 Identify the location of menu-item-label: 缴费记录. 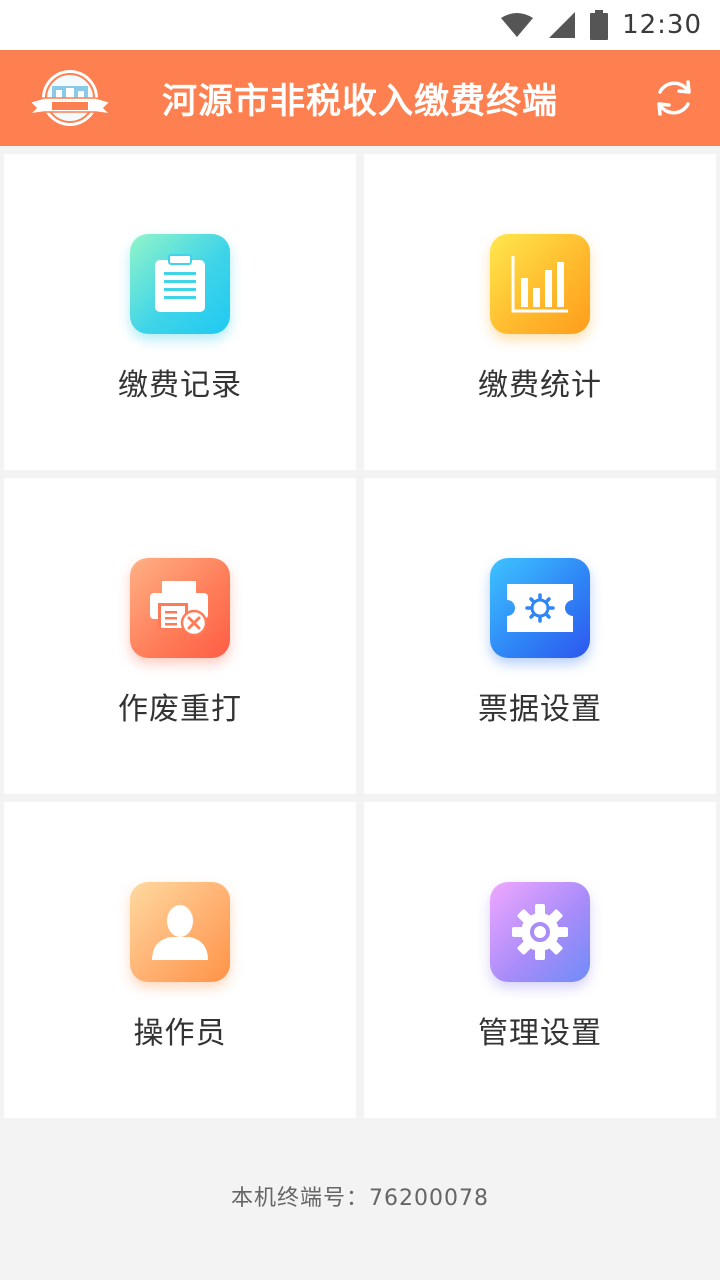
(180, 385).